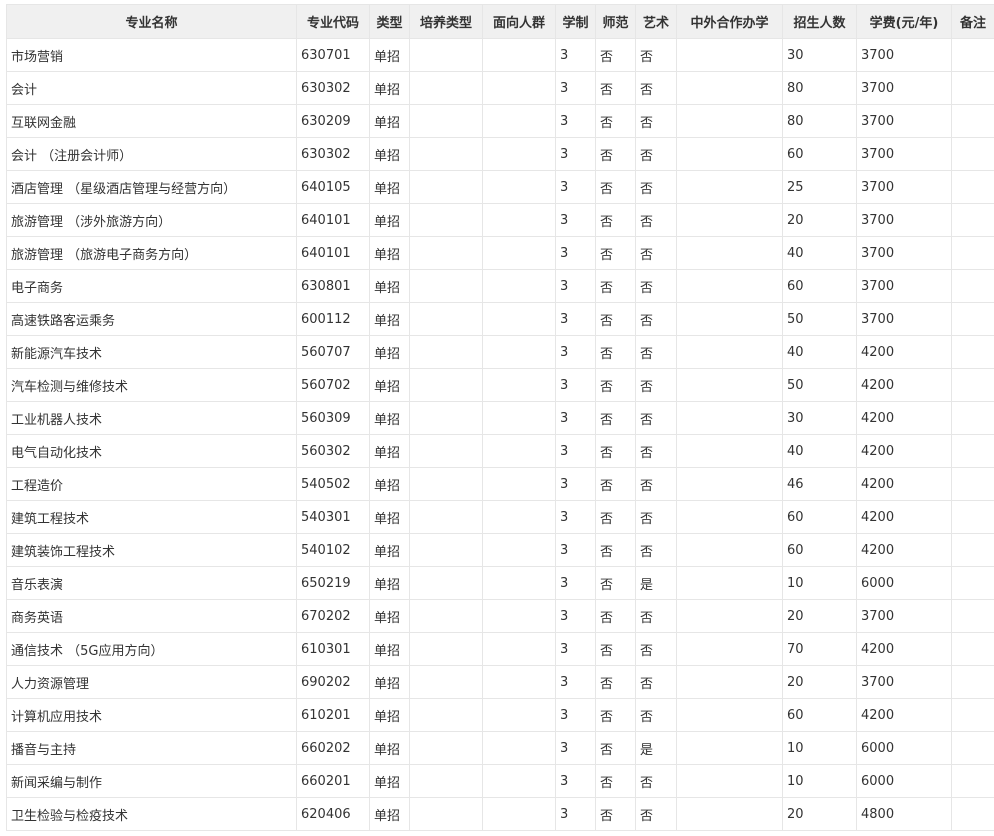 The width and height of the screenshot is (994, 836). Describe the element at coordinates (333, 451) in the screenshot. I see `cell-major-code: 560302` at that location.